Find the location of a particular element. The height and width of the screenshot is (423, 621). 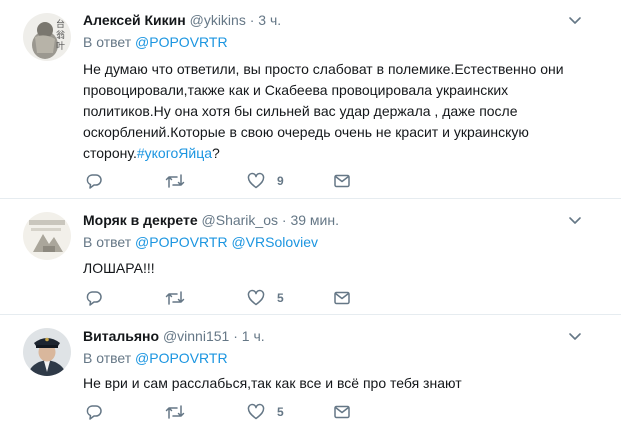

avatar: 台 翁 叶 is located at coordinates (47, 37).